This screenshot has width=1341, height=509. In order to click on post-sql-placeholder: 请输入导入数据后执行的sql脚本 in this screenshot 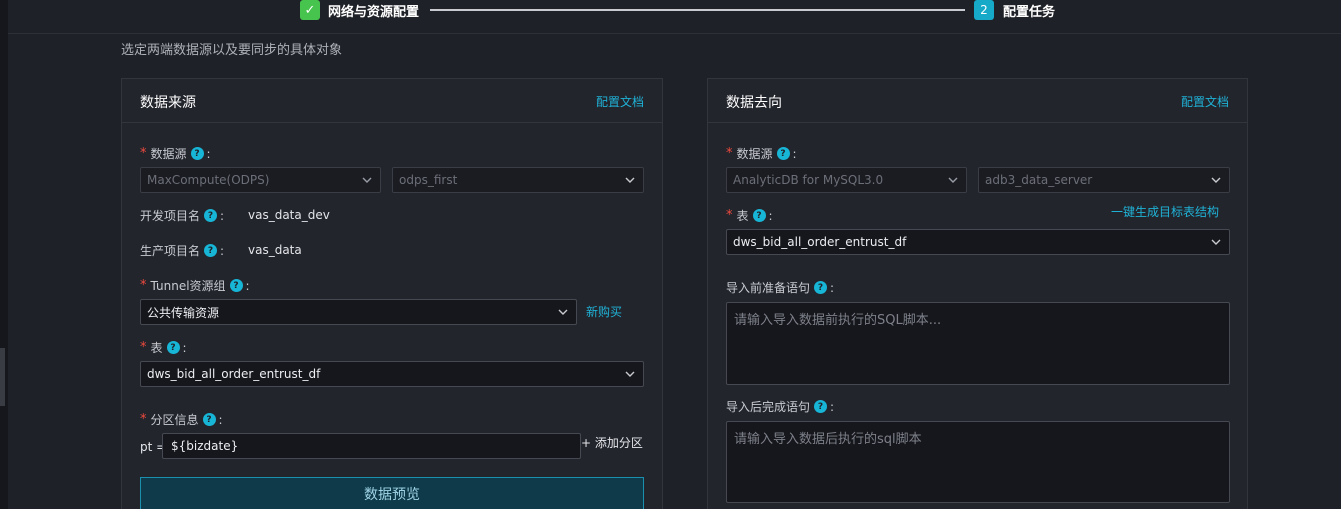, I will do `click(828, 439)`.